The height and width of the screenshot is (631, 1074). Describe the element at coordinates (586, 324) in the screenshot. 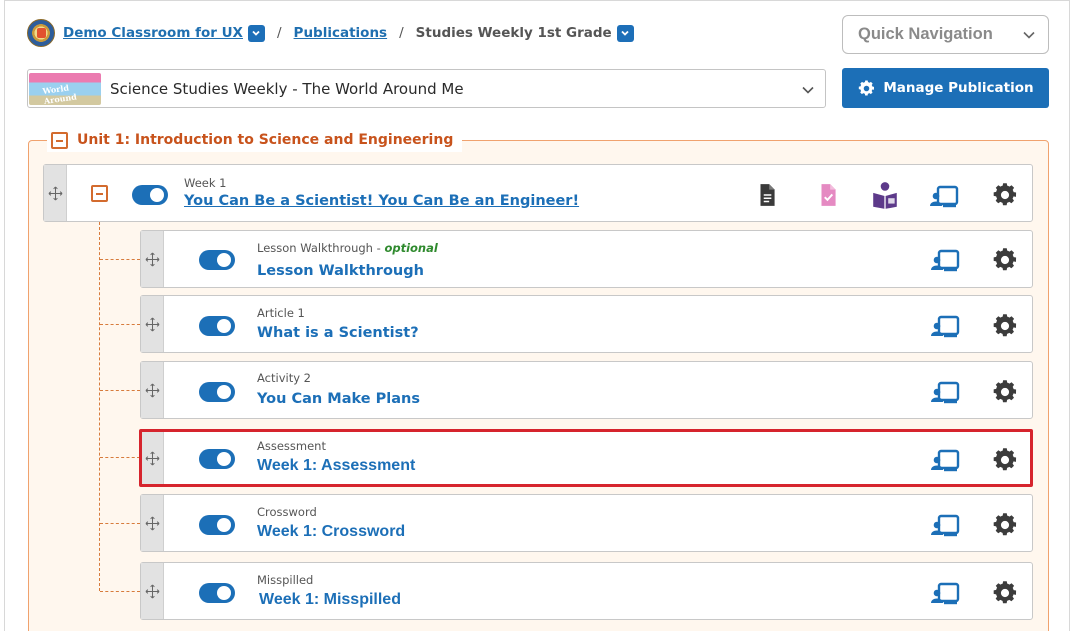

I see `list-item: Article 1 What is a Scientist?` at that location.